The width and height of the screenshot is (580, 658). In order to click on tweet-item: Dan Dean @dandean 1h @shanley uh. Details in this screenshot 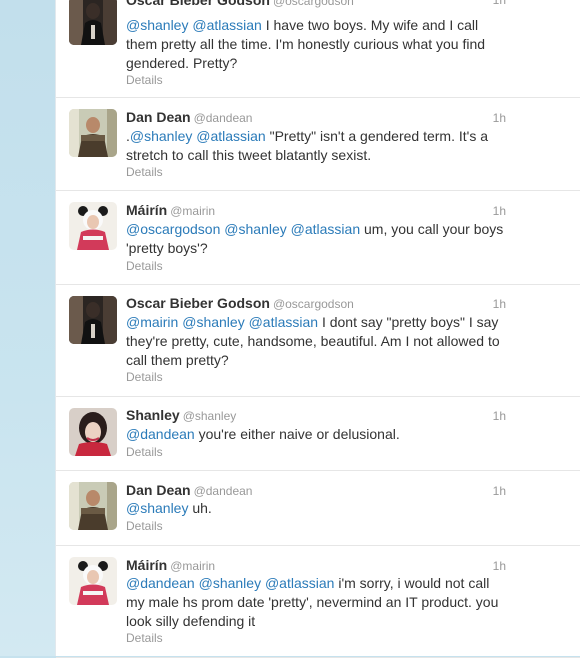, I will do `click(318, 508)`.